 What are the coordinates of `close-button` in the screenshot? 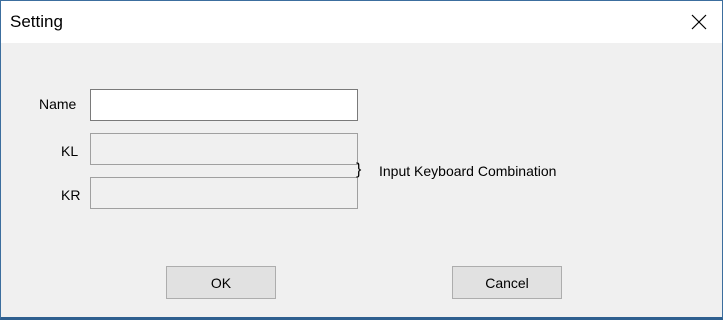 It's located at (699, 22).